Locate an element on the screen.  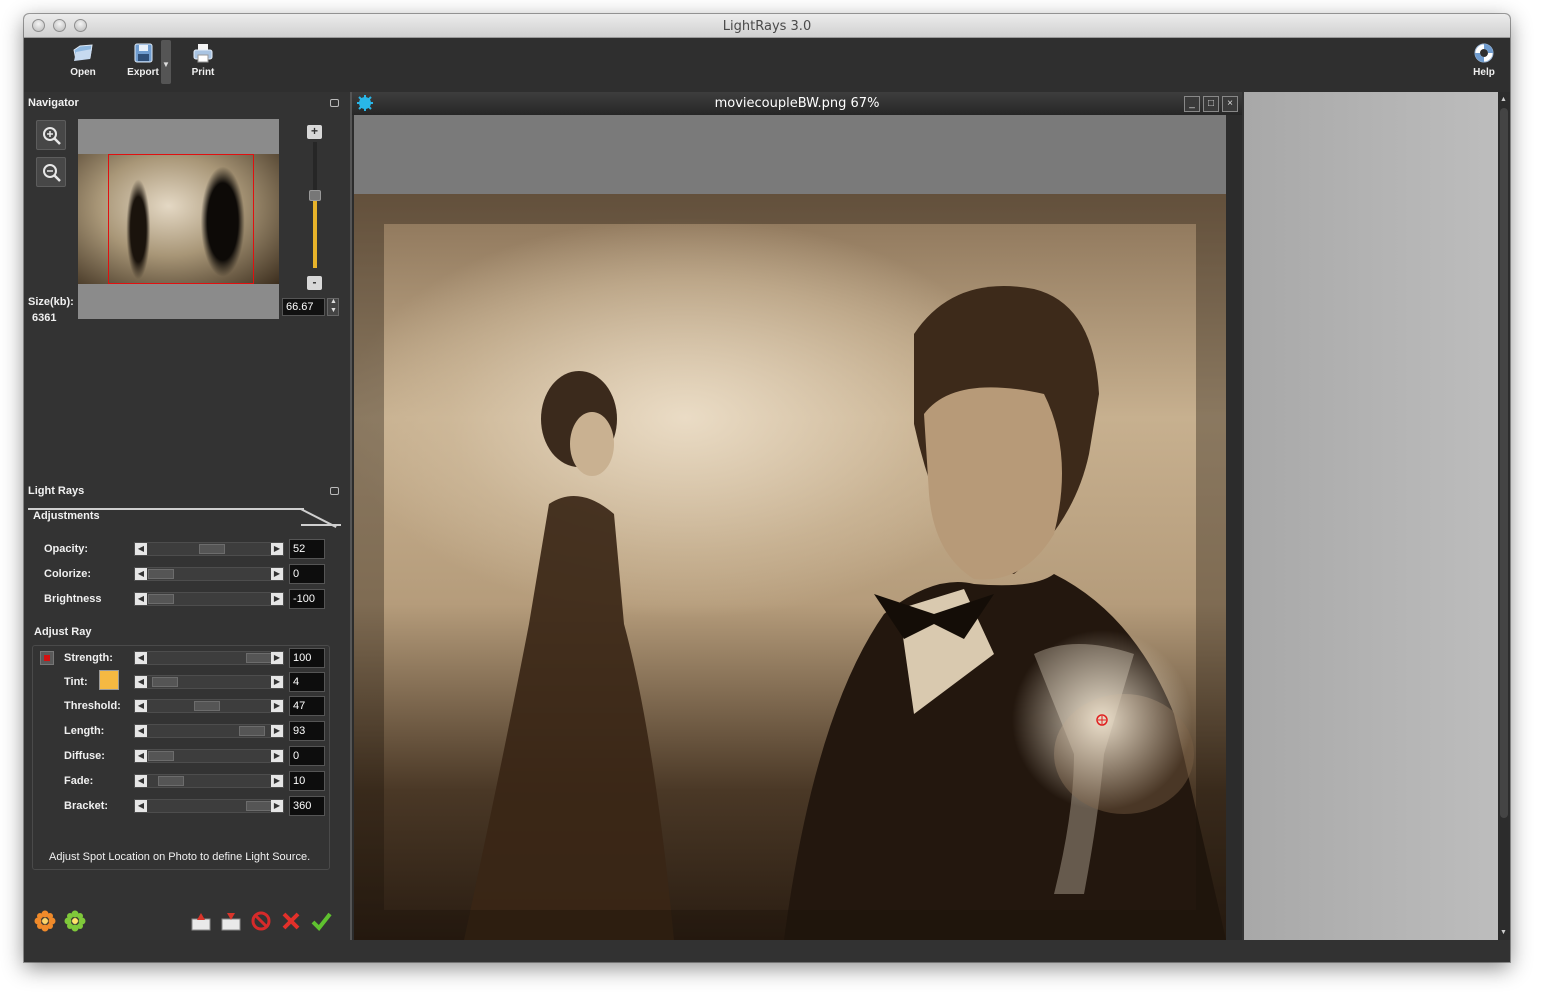
value-field: 360 is located at coordinates (307, 806).